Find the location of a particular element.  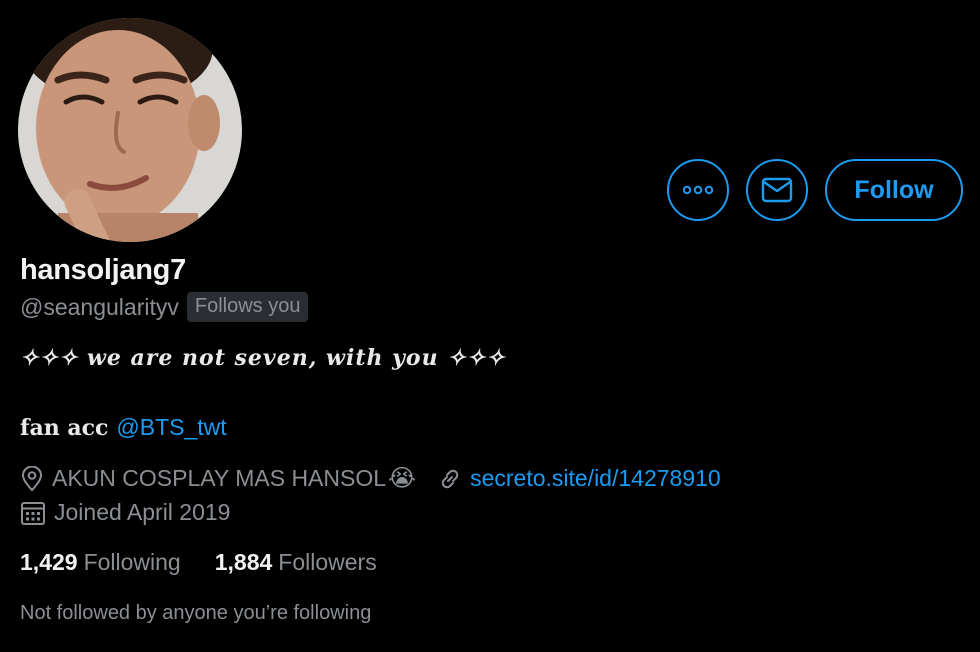

location-emoji: 😭 is located at coordinates (402, 478).